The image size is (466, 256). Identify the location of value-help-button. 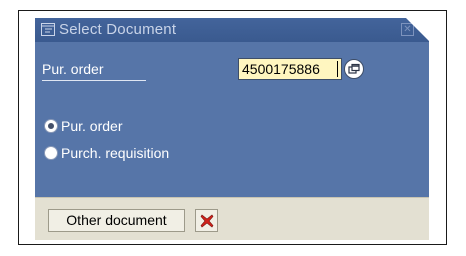
(354, 69).